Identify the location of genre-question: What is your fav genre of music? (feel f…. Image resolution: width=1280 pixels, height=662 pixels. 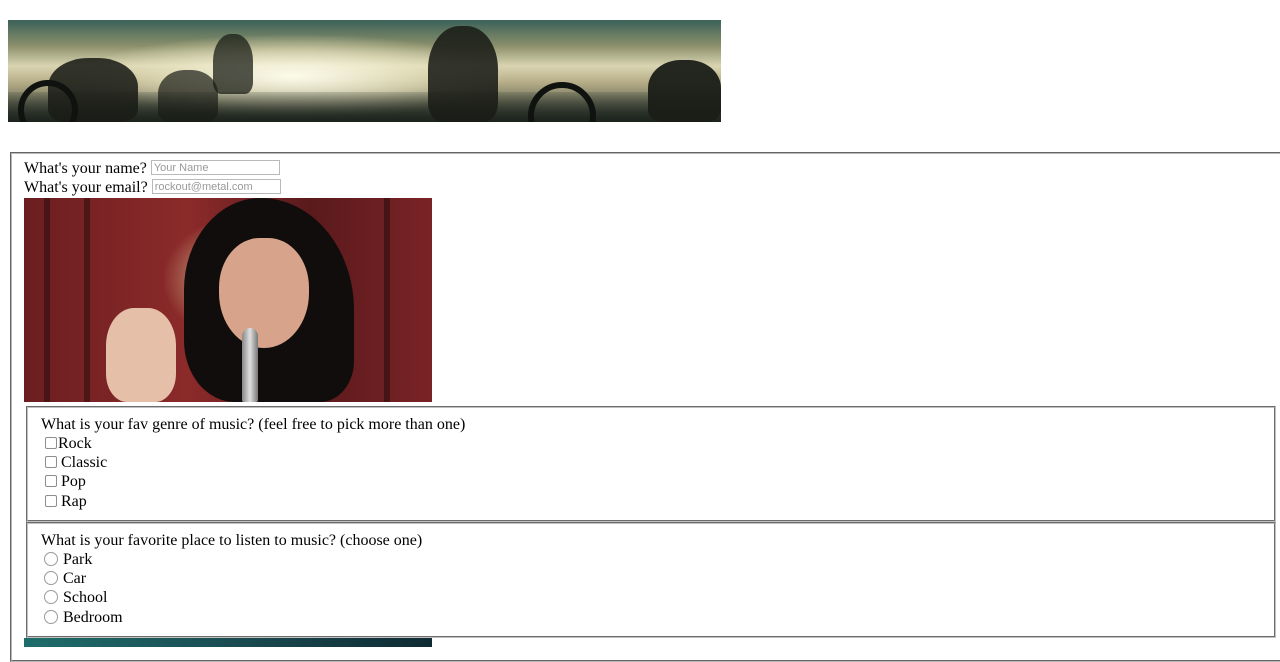
(253, 424).